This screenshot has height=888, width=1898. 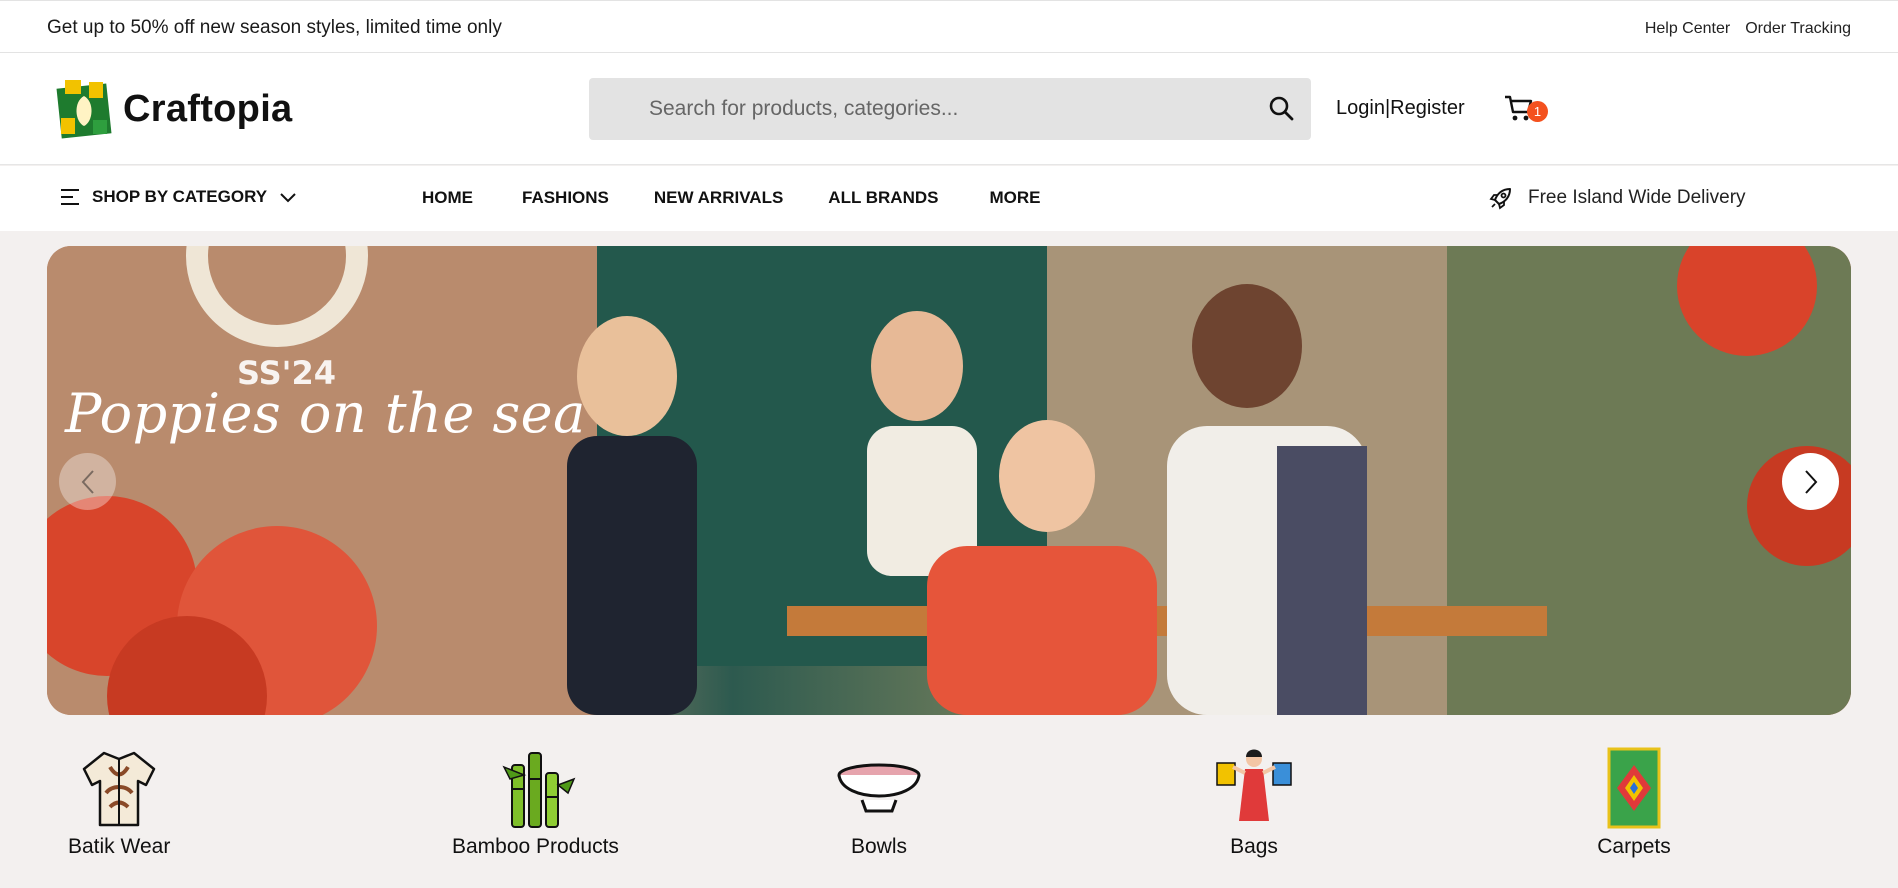 I want to click on batik-shirt-icon, so click(x=119, y=789).